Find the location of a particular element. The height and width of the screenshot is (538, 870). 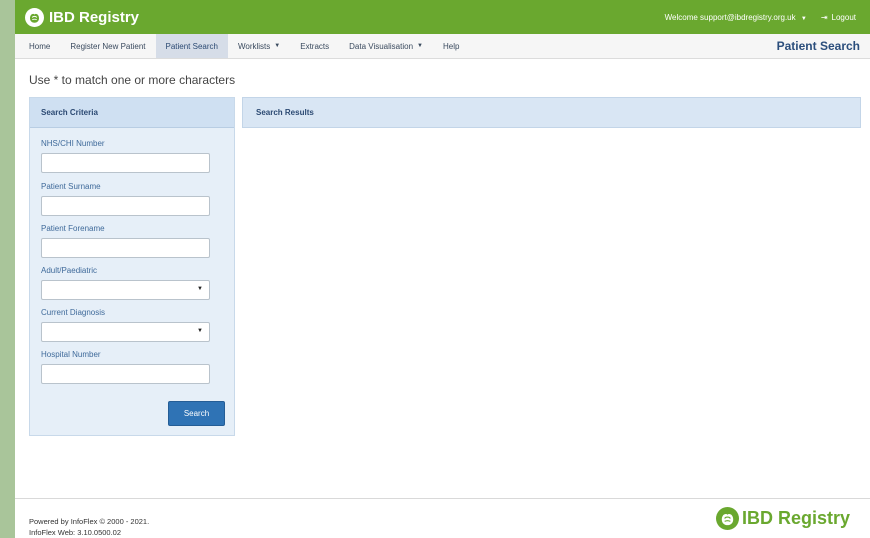

surname-label: Patient Surname is located at coordinates (71, 186).